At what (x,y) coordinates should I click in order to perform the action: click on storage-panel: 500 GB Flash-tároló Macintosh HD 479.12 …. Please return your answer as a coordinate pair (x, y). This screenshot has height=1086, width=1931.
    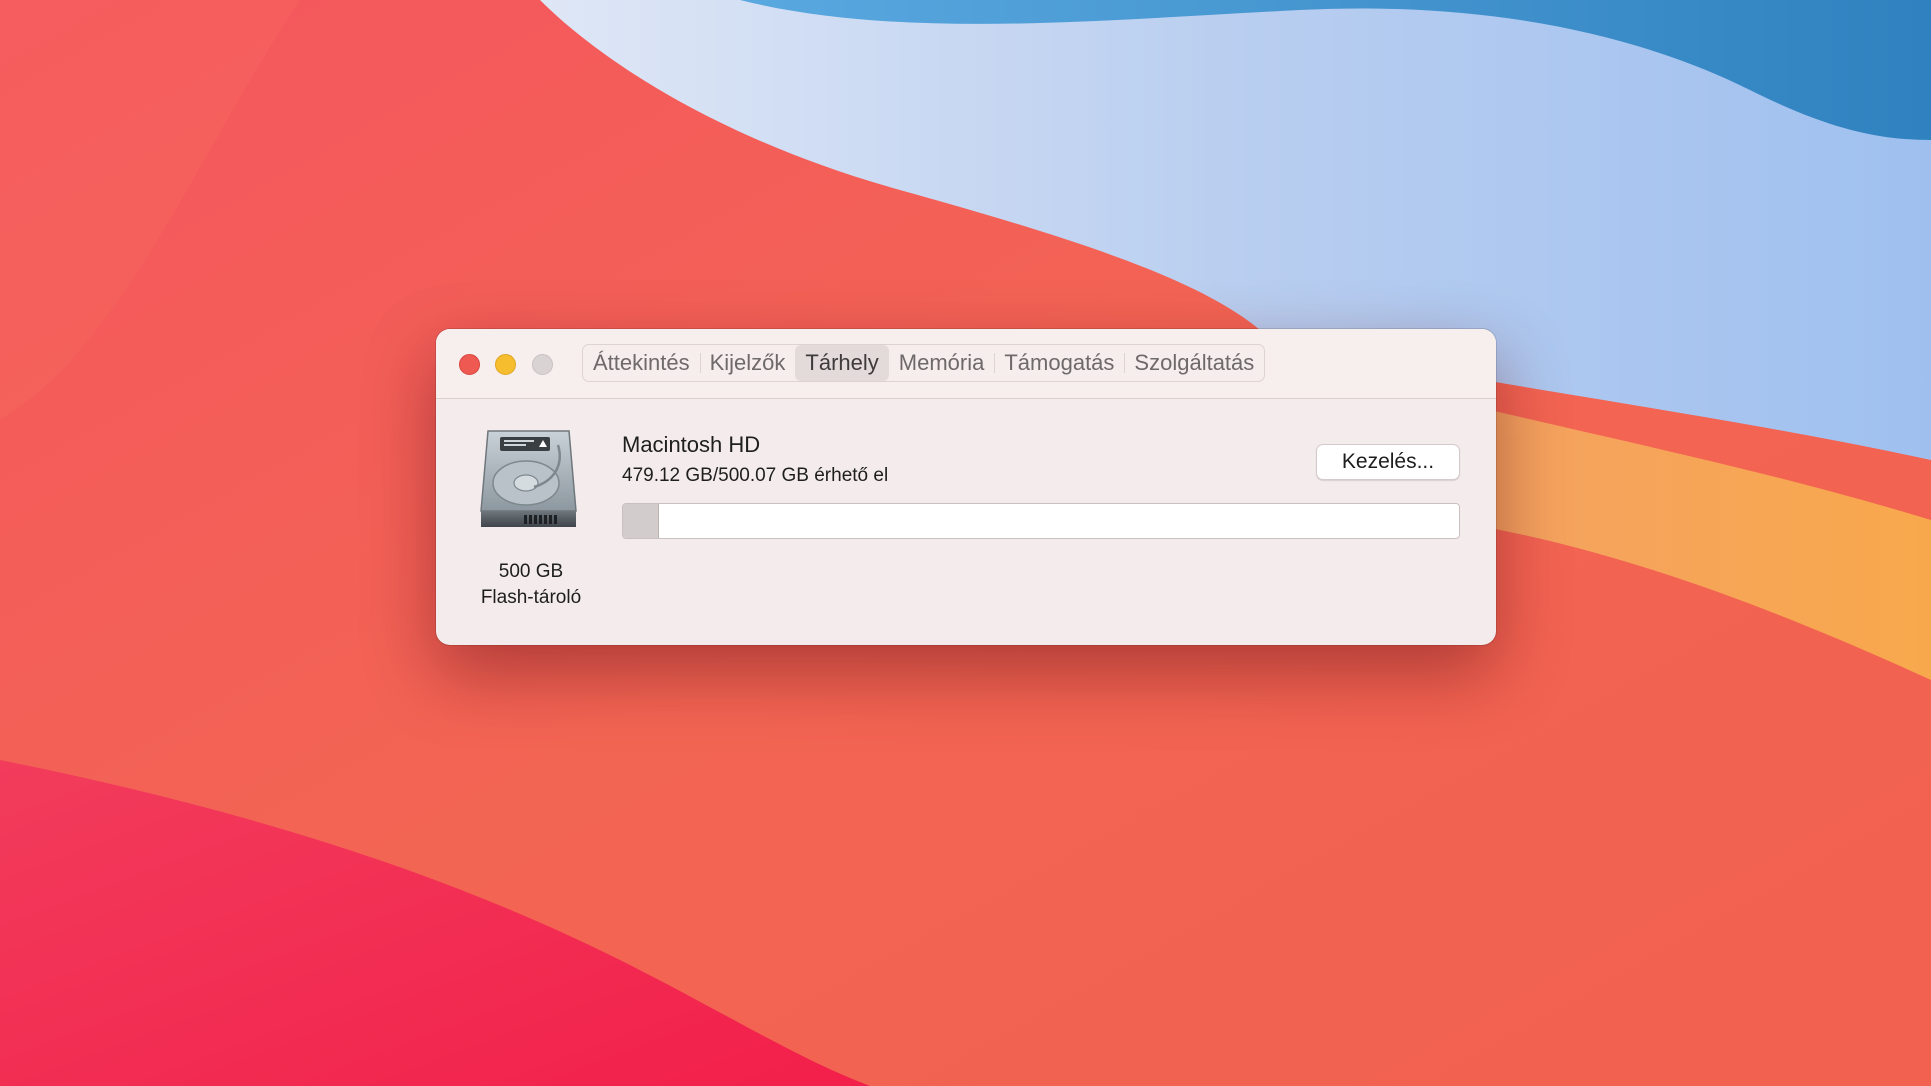
    Looking at the image, I should click on (966, 522).